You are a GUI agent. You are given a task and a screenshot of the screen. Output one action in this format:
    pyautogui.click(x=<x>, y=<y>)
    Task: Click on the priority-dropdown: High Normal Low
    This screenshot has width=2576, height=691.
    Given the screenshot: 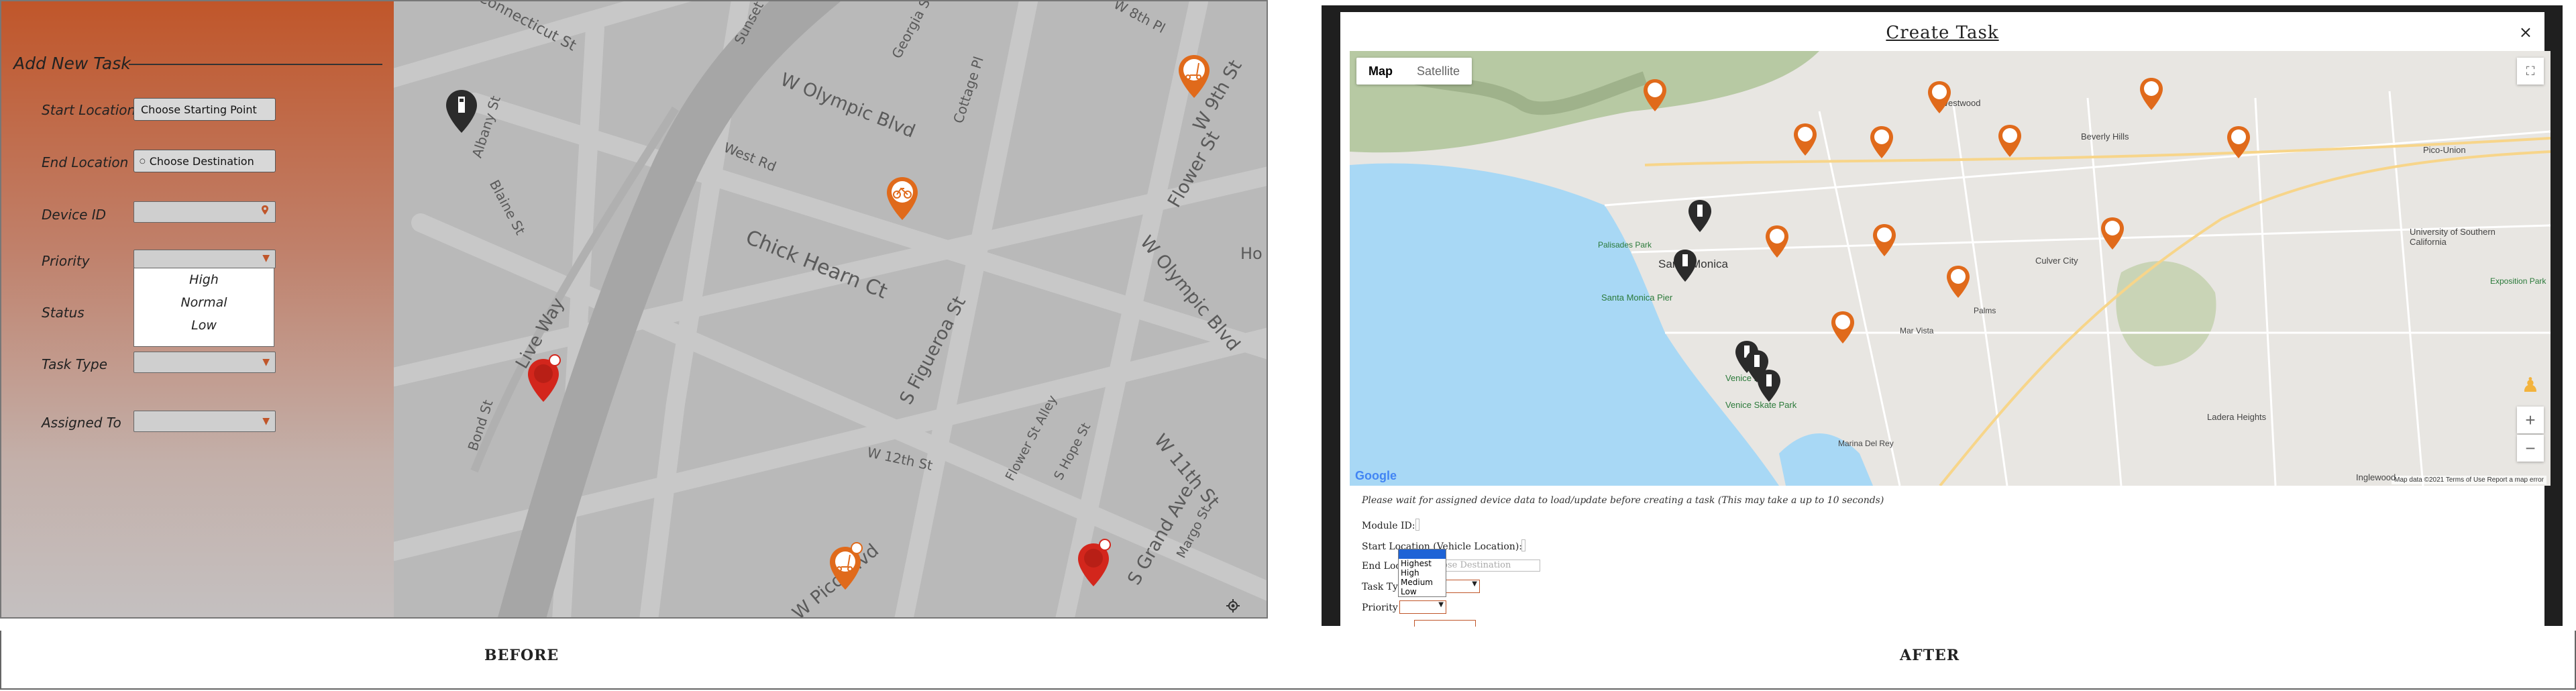 What is the action you would take?
    pyautogui.click(x=203, y=307)
    